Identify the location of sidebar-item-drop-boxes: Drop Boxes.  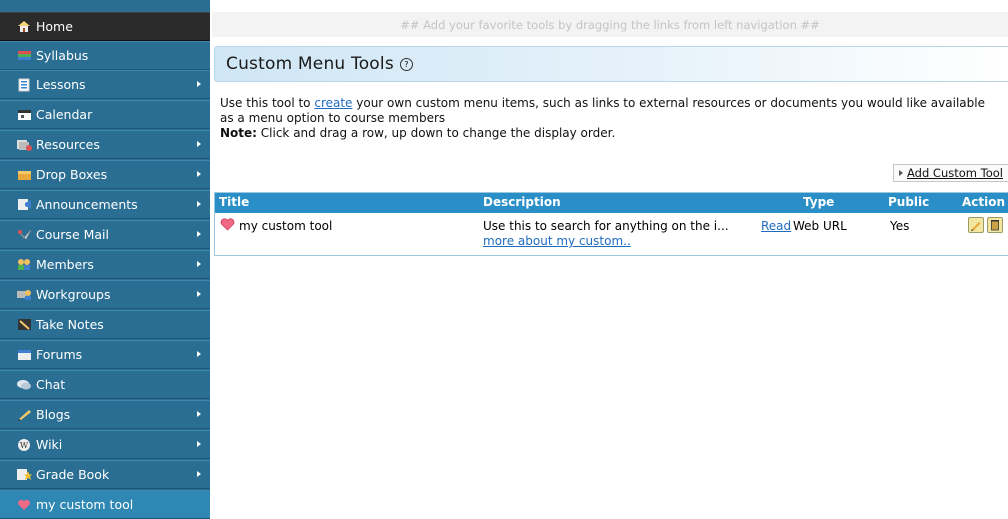
(105, 174).